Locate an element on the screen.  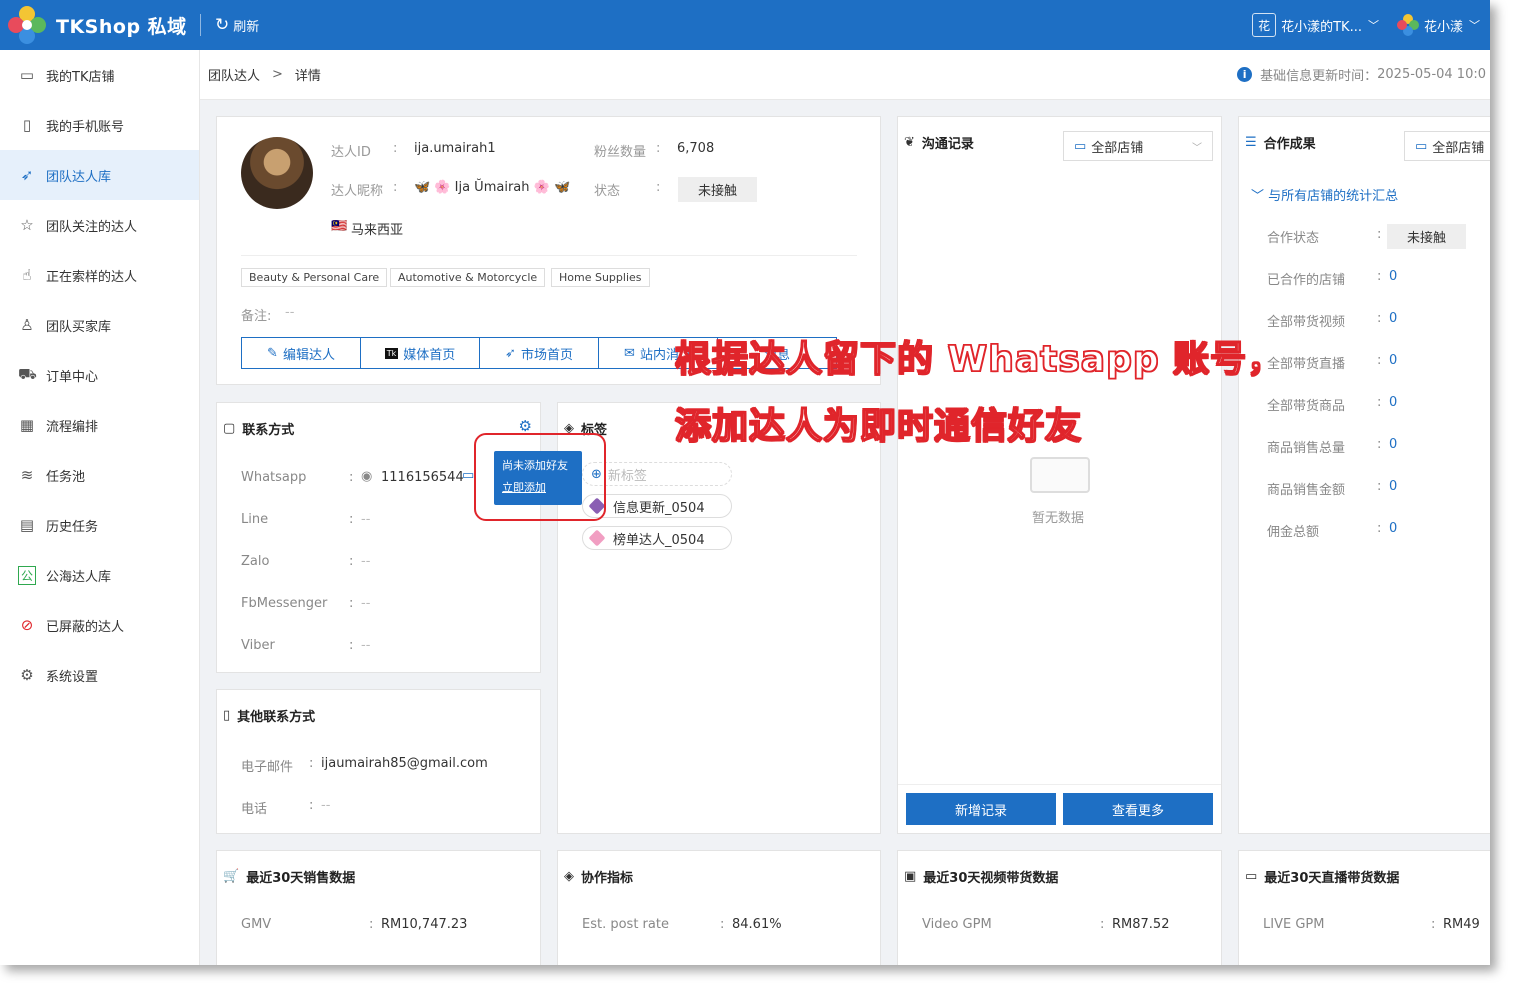
contact-icon: ▢ is located at coordinates (229, 428).